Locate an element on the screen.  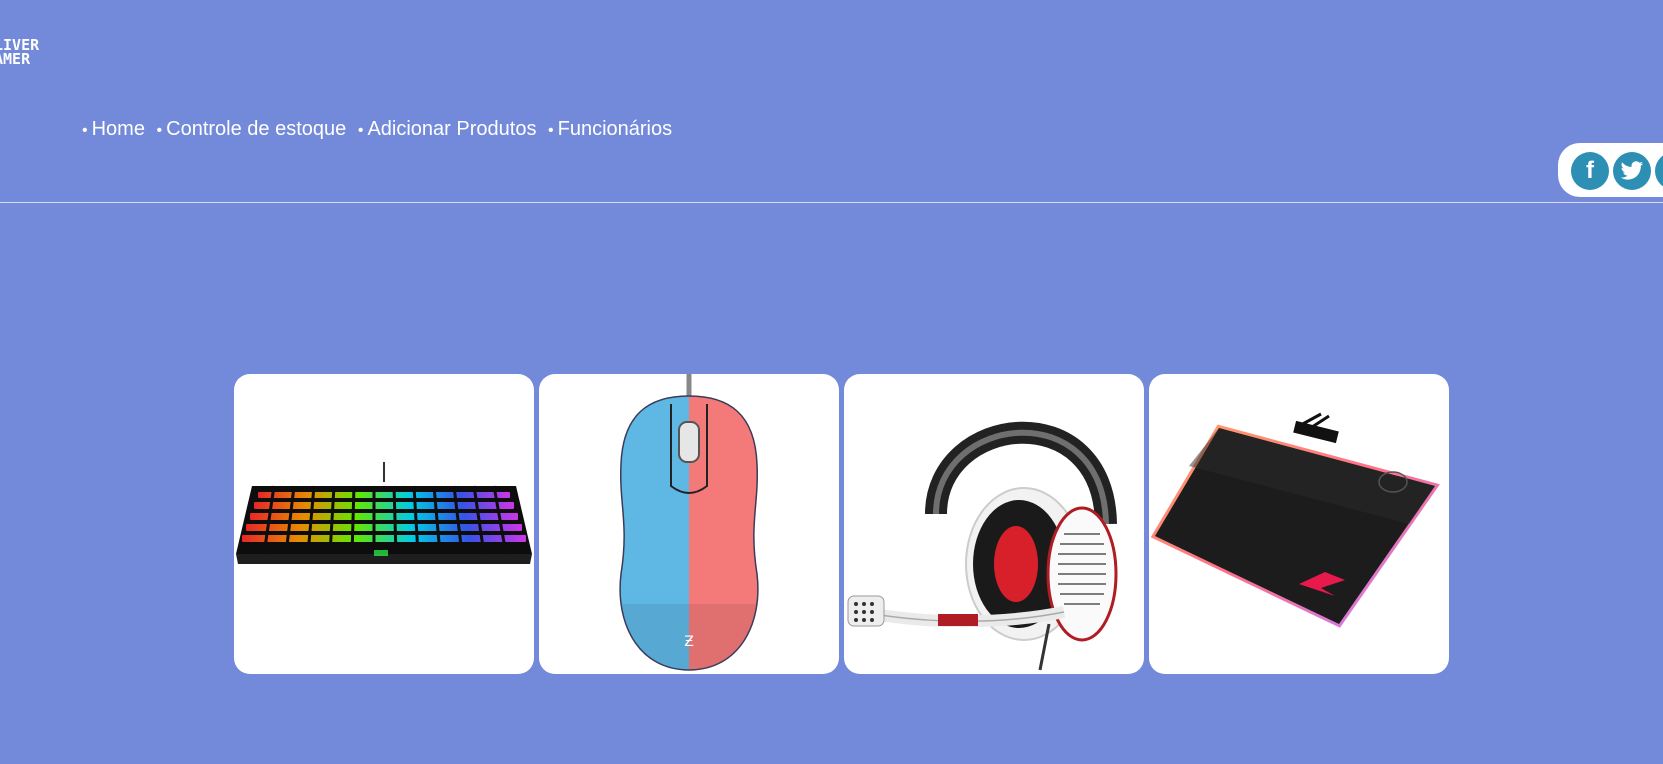
svg-text: Ƶ is located at coordinates (689, 642).